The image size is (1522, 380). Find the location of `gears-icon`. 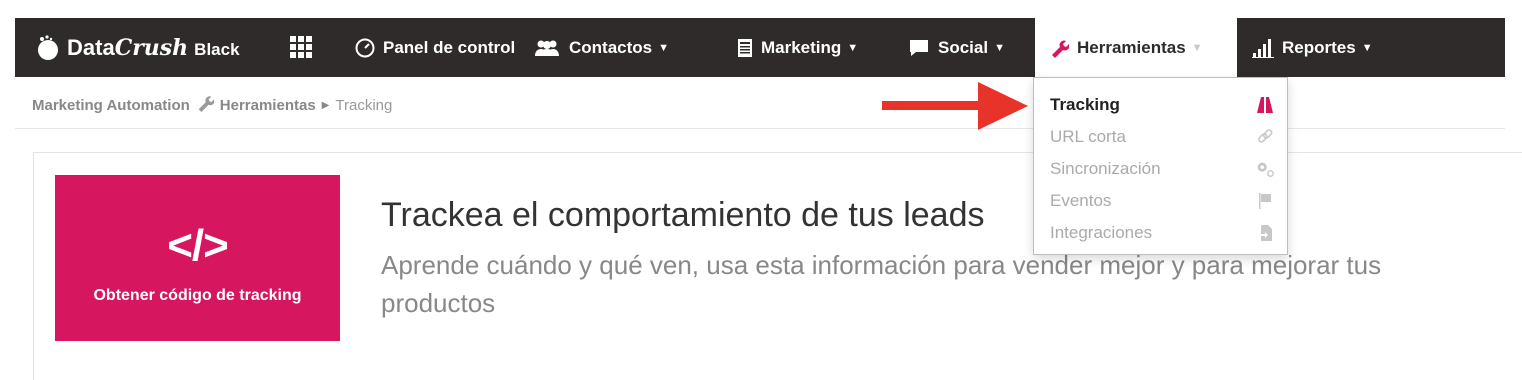

gears-icon is located at coordinates (1265, 169).